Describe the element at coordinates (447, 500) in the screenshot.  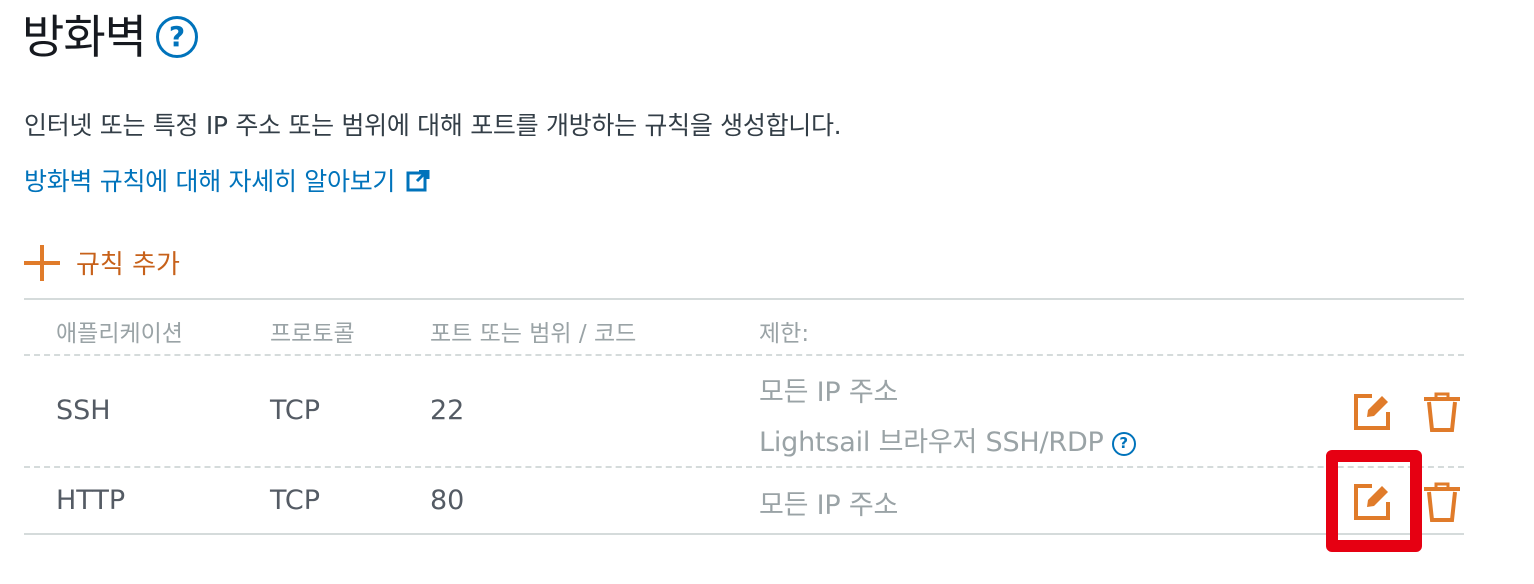
I see `rule-port: 80` at that location.